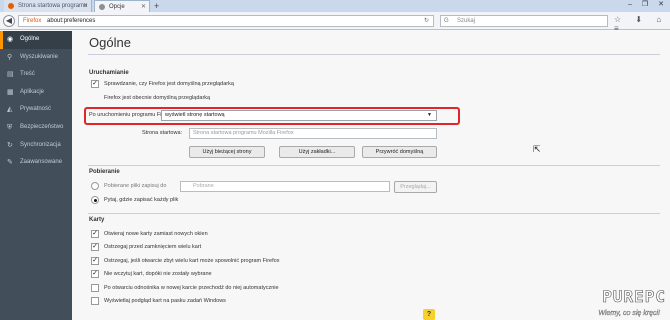  I want to click on privacy-icon: ◭, so click(10, 110).